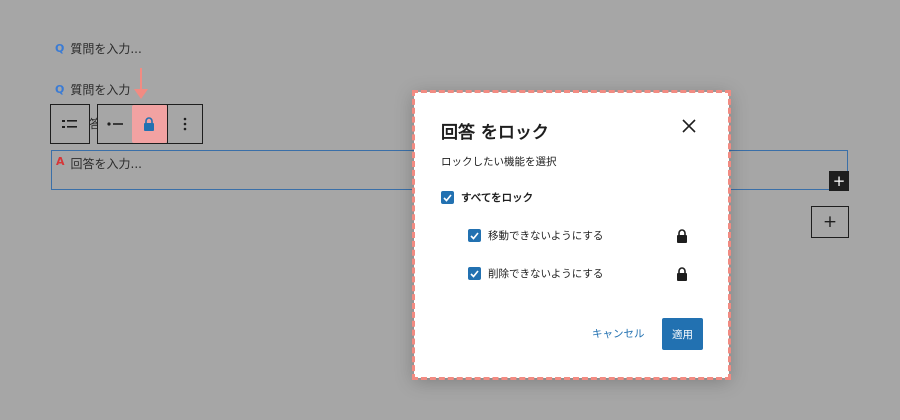 Image resolution: width=900 pixels, height=420 pixels. I want to click on lock-remove-option: 削除できないようにする, so click(535, 273).